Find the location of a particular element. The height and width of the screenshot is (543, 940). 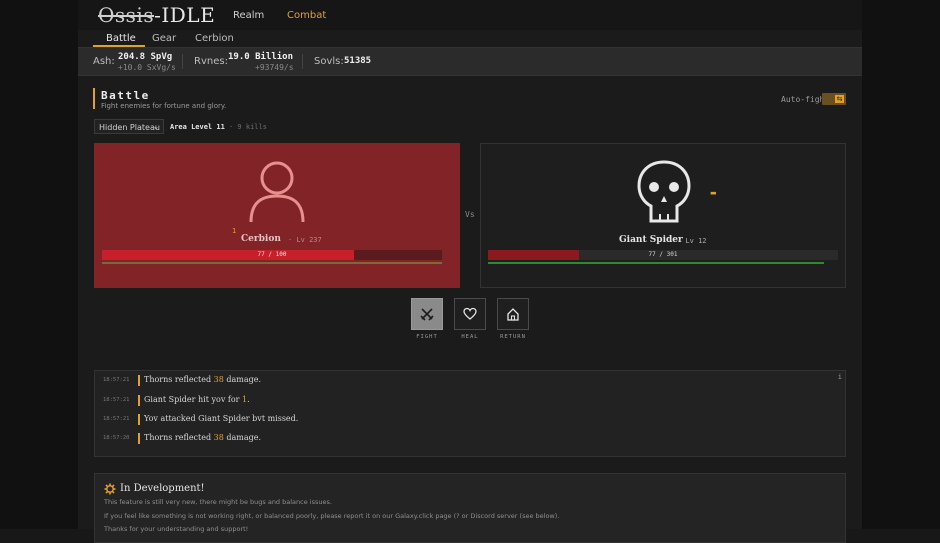

logo-text: -IDLE is located at coordinates (185, 15).